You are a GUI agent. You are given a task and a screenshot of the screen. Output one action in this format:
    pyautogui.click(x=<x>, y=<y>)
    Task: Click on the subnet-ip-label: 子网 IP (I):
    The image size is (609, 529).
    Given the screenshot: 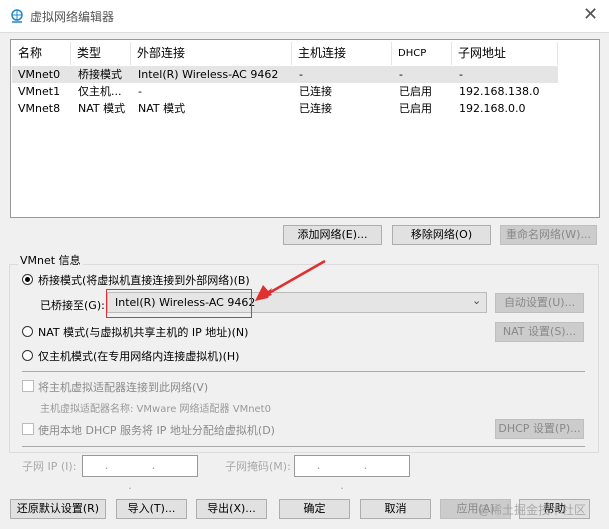 What is the action you would take?
    pyautogui.click(x=49, y=466)
    